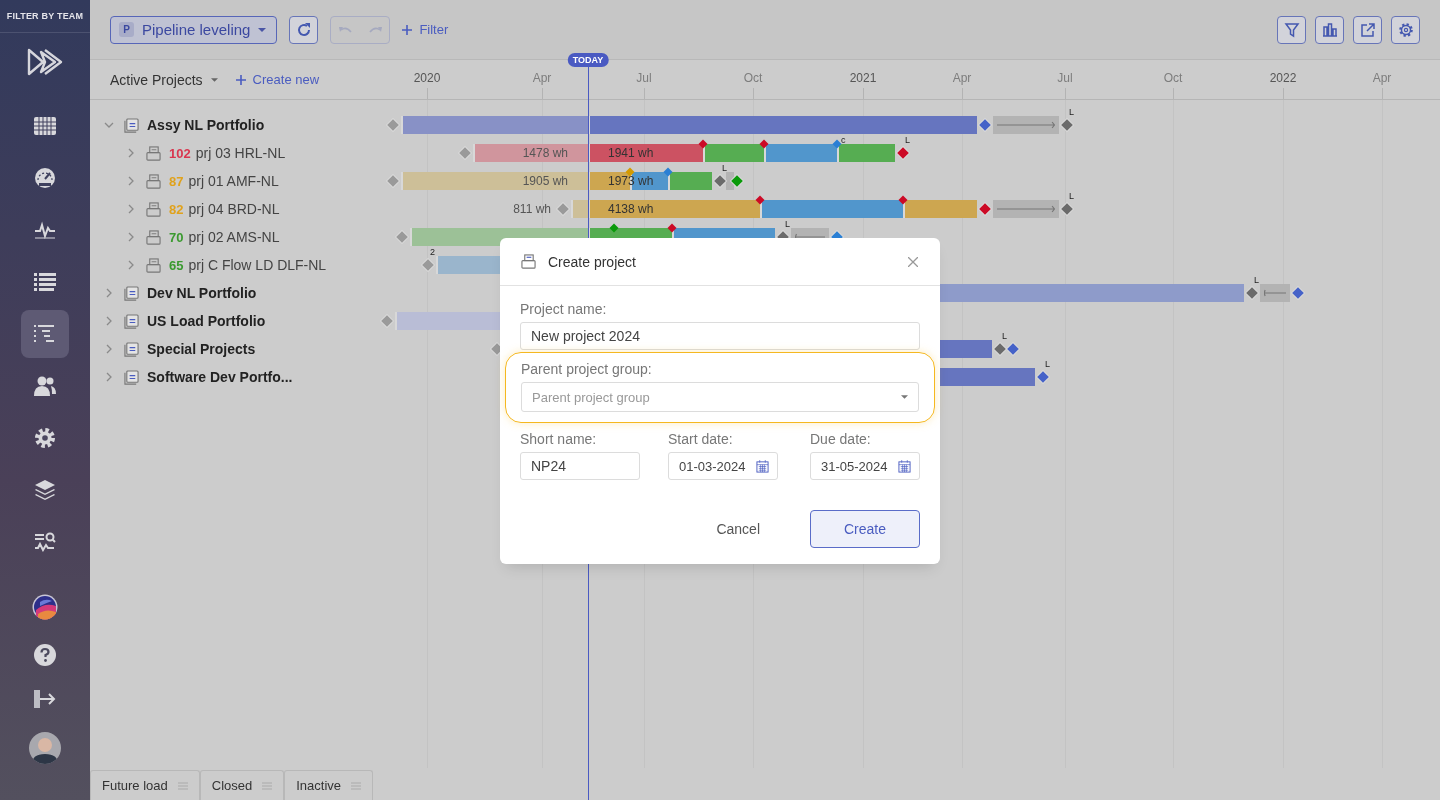  Describe the element at coordinates (45, 282) in the screenshot. I see `list-icon` at that location.